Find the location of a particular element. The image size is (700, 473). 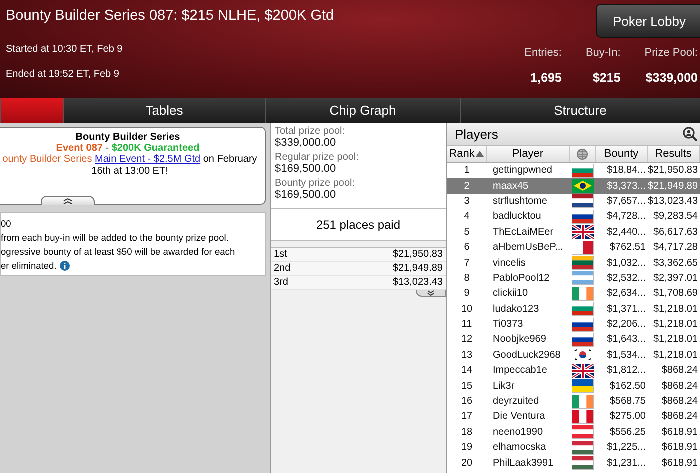

result-cell-text: $2,397.01 is located at coordinates (675, 278).